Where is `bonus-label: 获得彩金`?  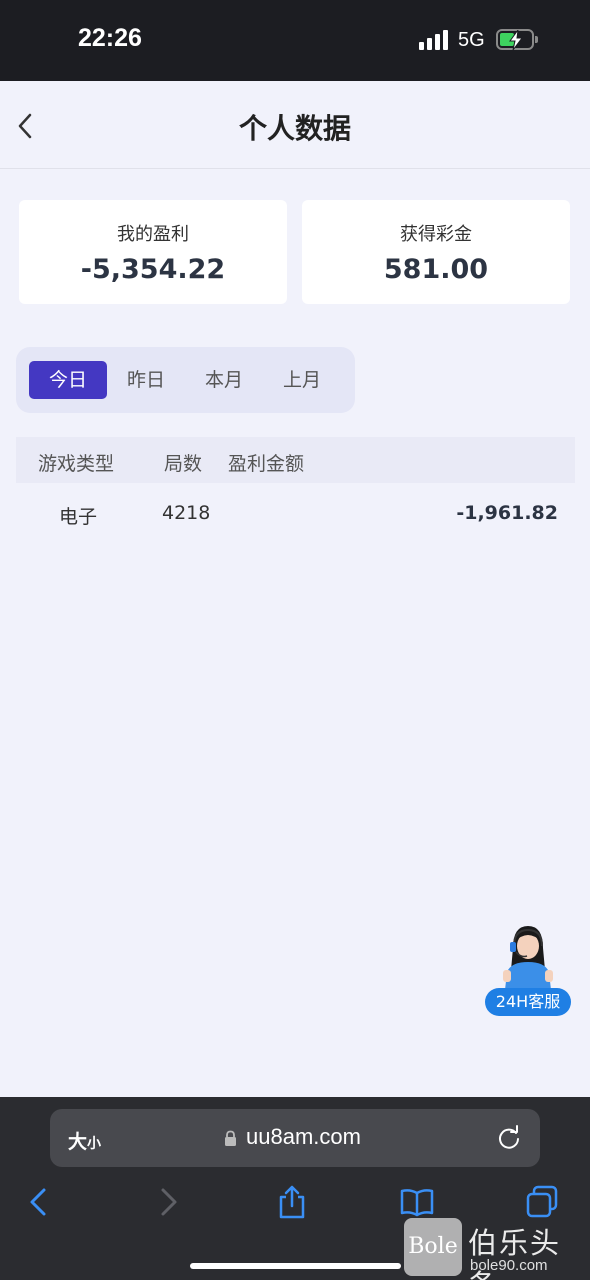 bonus-label: 获得彩金 is located at coordinates (436, 234).